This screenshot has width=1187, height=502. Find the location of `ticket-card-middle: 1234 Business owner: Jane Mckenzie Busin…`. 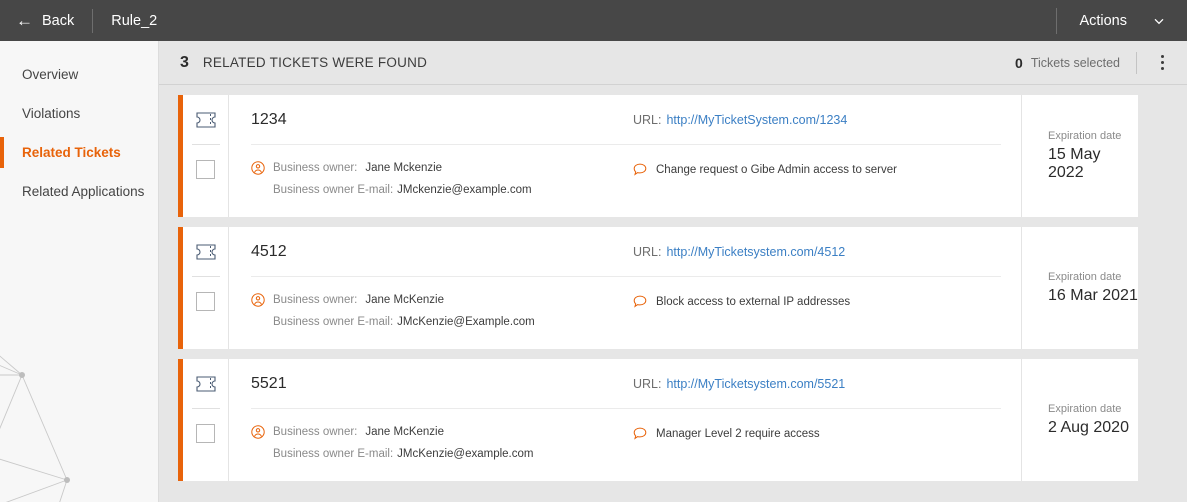

ticket-card-middle: 1234 Business owner: Jane Mckenzie Busin… is located at coordinates (431, 156).